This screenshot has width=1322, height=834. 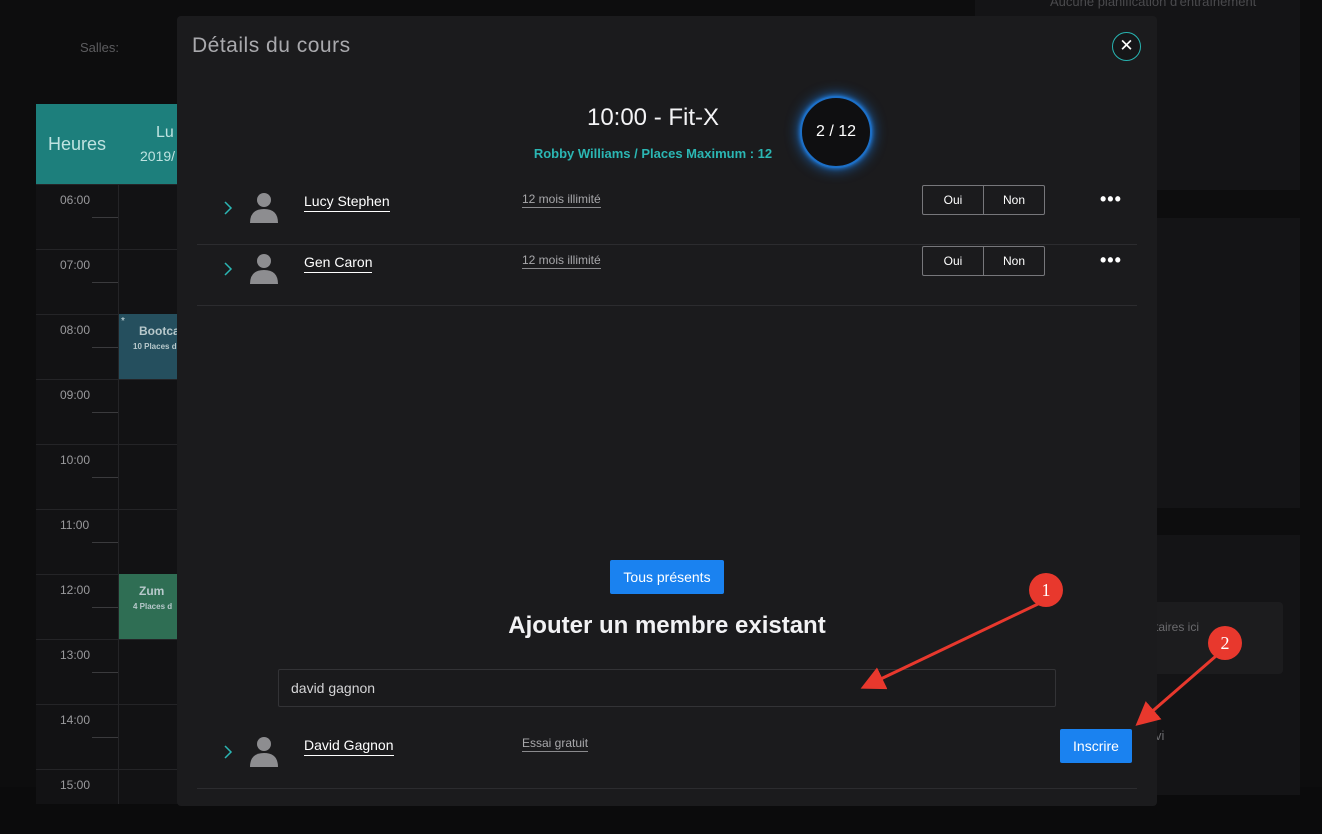 I want to click on modal-title: Détails du cours, so click(x=271, y=45).